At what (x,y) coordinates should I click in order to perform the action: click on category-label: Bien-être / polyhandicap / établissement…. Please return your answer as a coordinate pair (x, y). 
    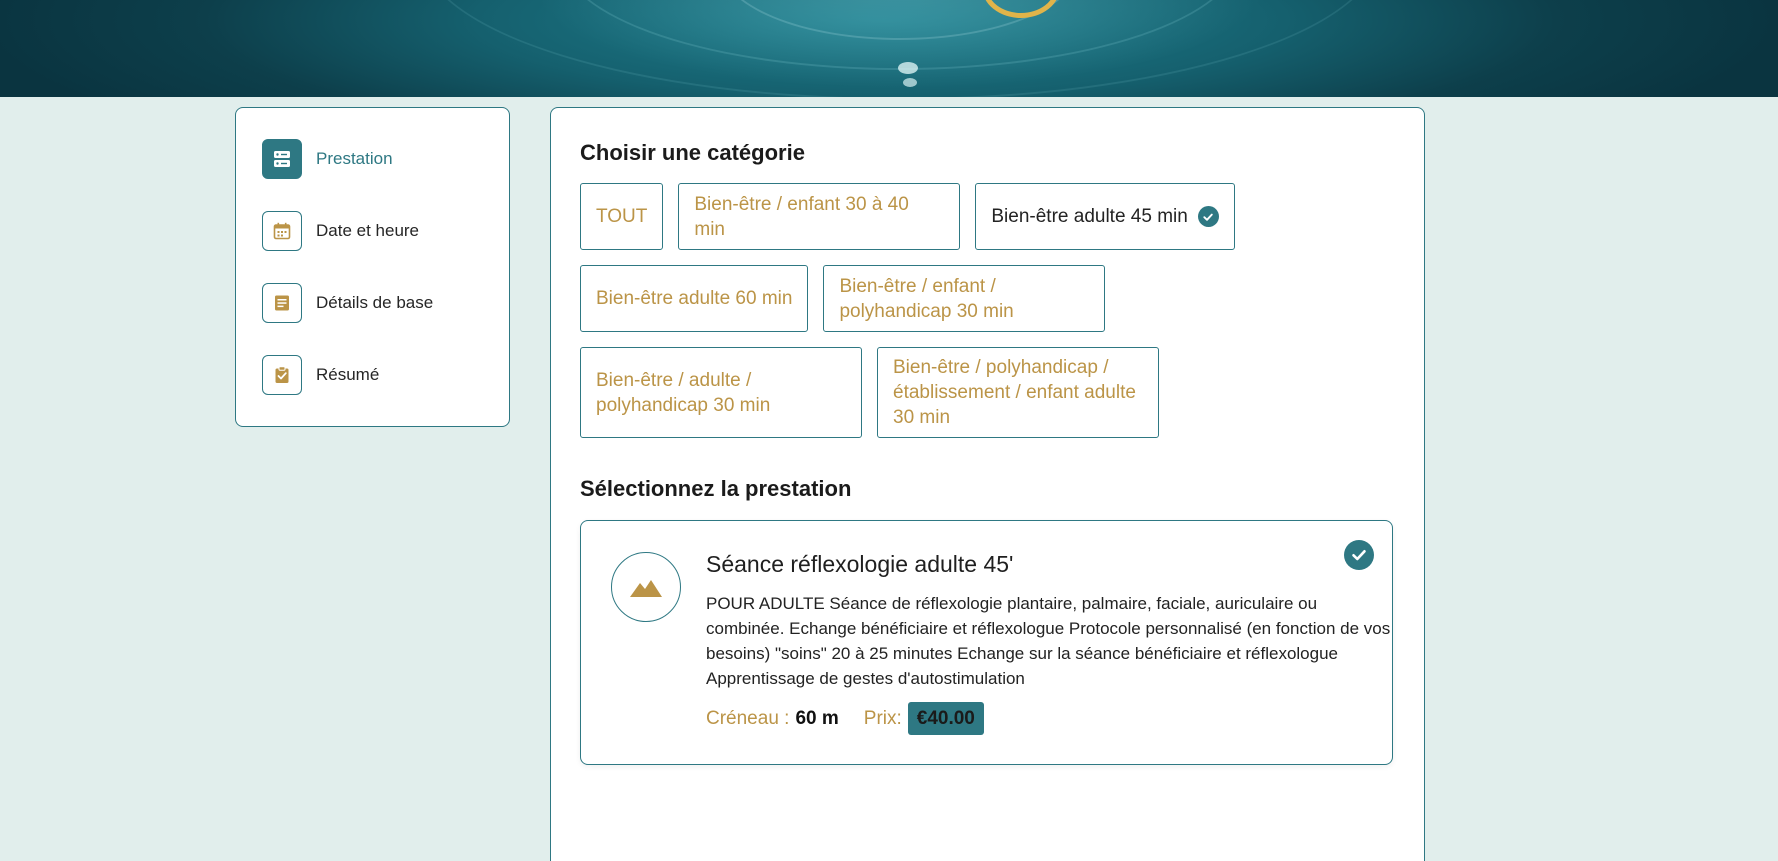
    Looking at the image, I should click on (1014, 392).